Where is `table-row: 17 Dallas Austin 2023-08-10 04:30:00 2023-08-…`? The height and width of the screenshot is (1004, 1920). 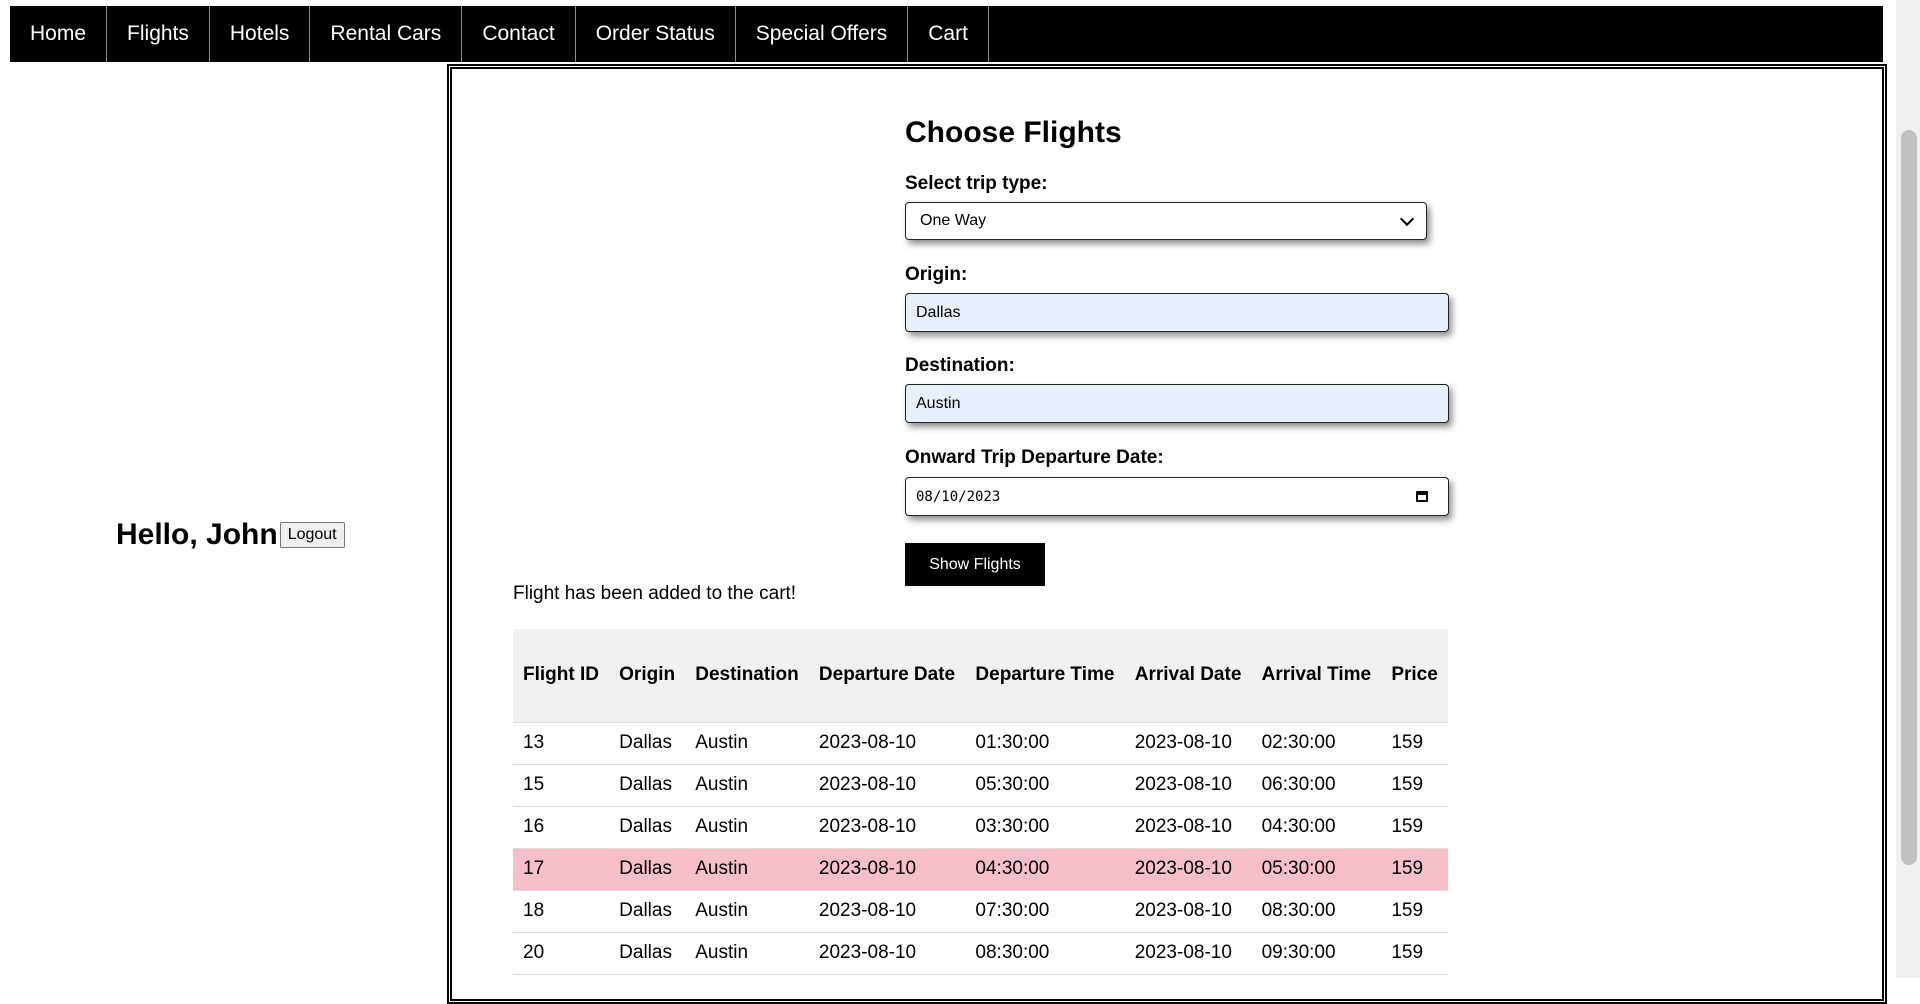
table-row: 17 Dallas Austin 2023-08-10 04:30:00 2023-08-… is located at coordinates (980, 869).